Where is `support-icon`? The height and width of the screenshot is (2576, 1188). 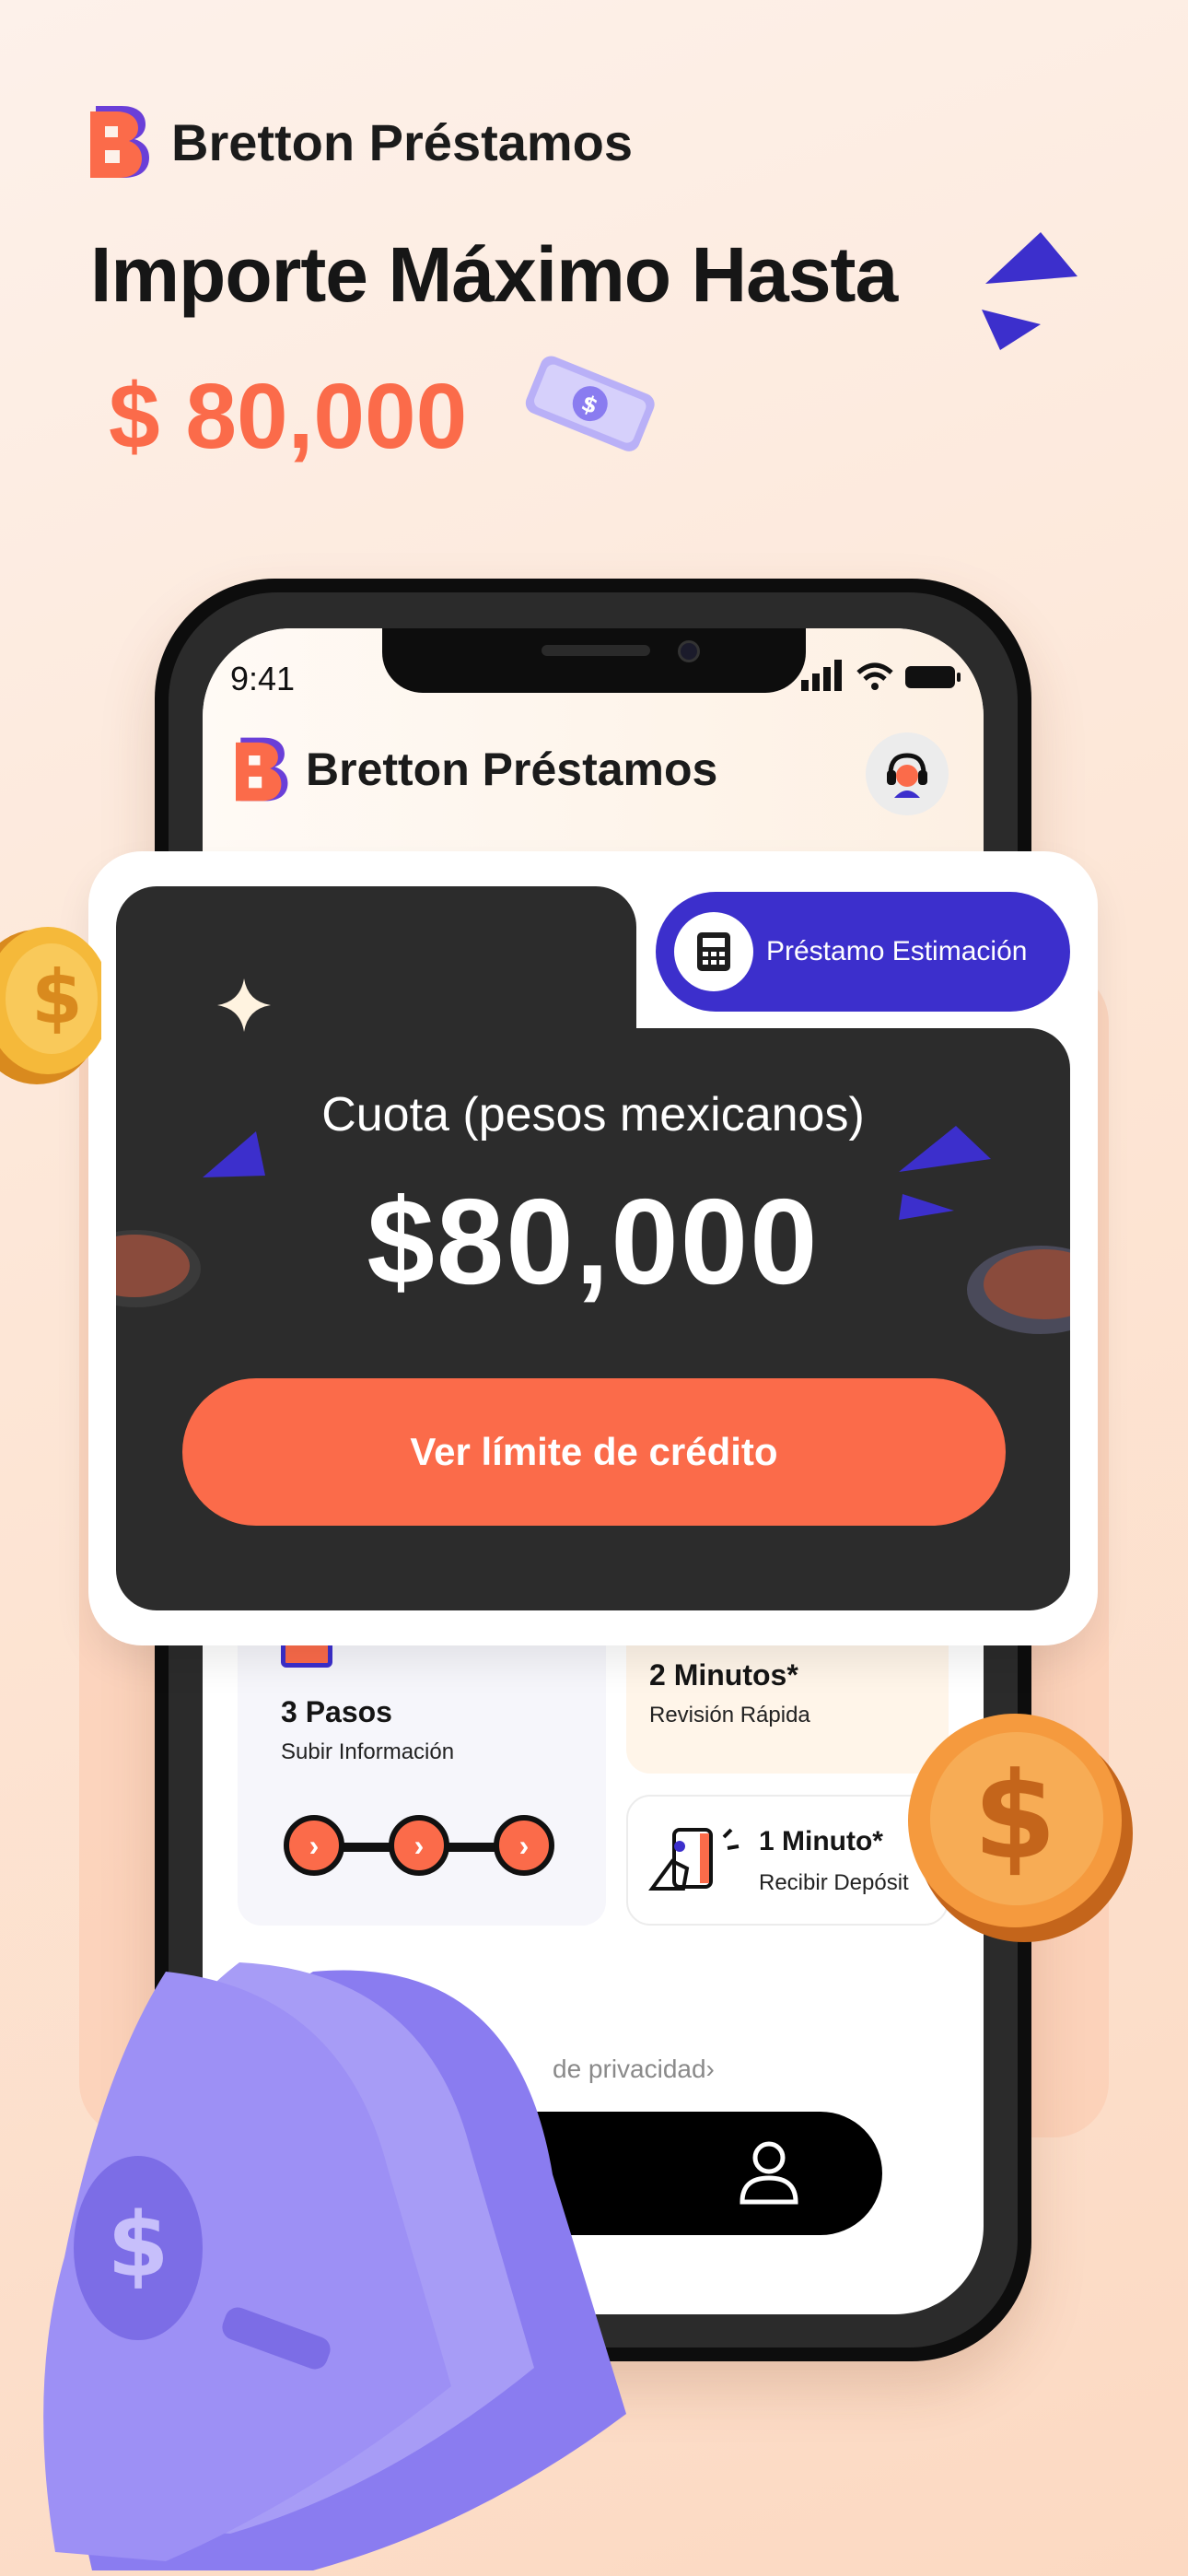
support-icon is located at coordinates (907, 775).